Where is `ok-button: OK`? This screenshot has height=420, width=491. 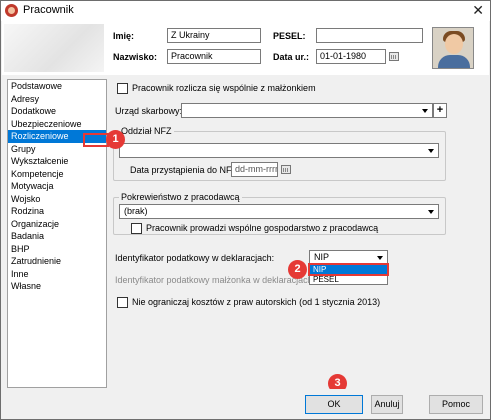
ok-button: OK is located at coordinates (334, 404).